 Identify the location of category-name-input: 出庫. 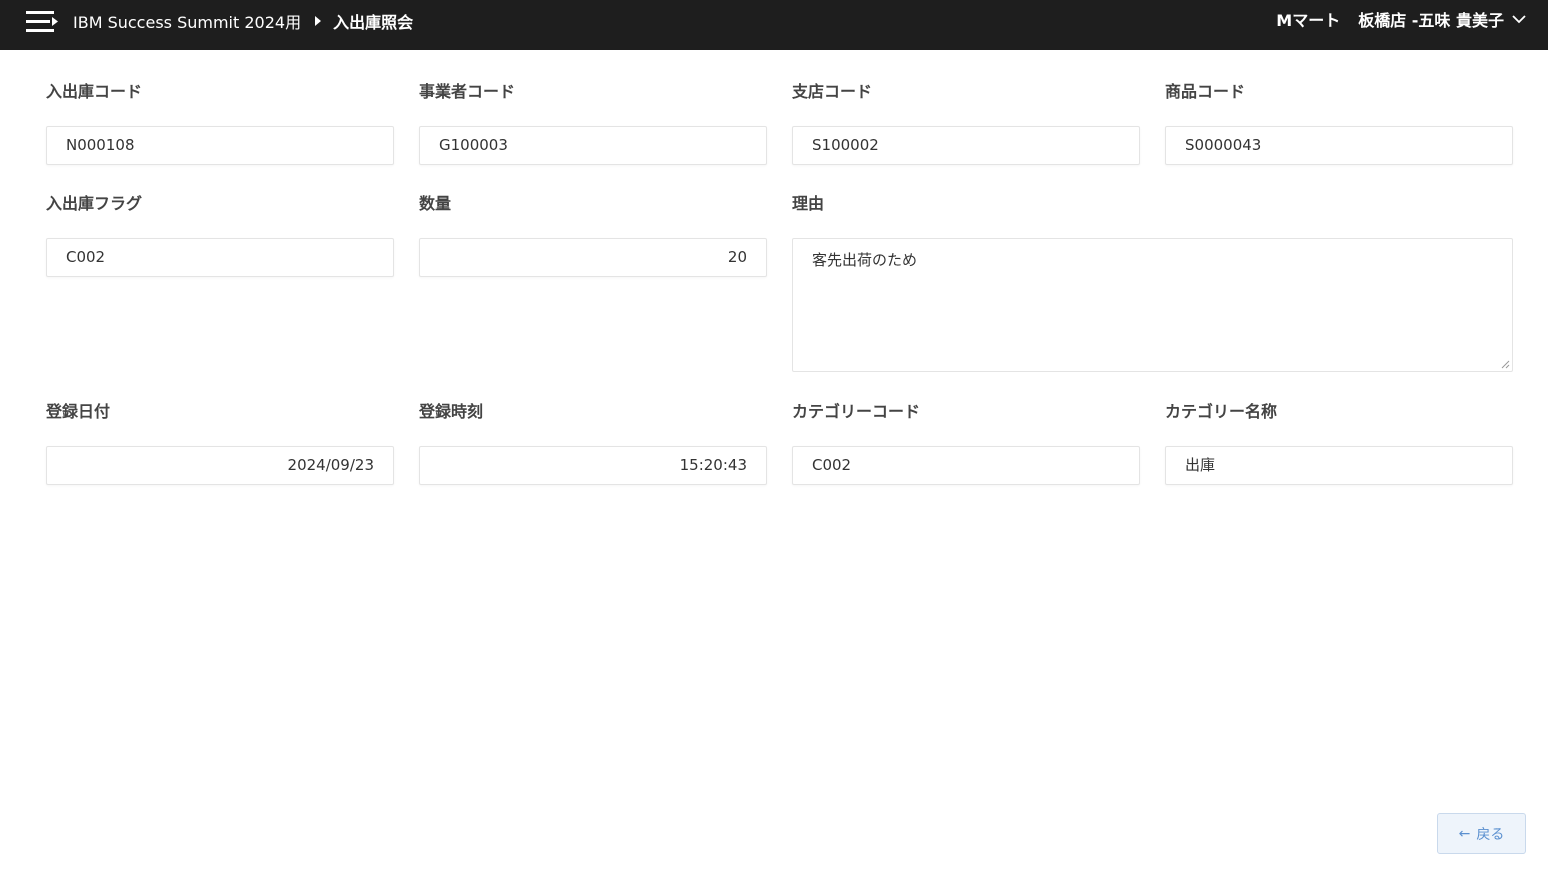
(1339, 465).